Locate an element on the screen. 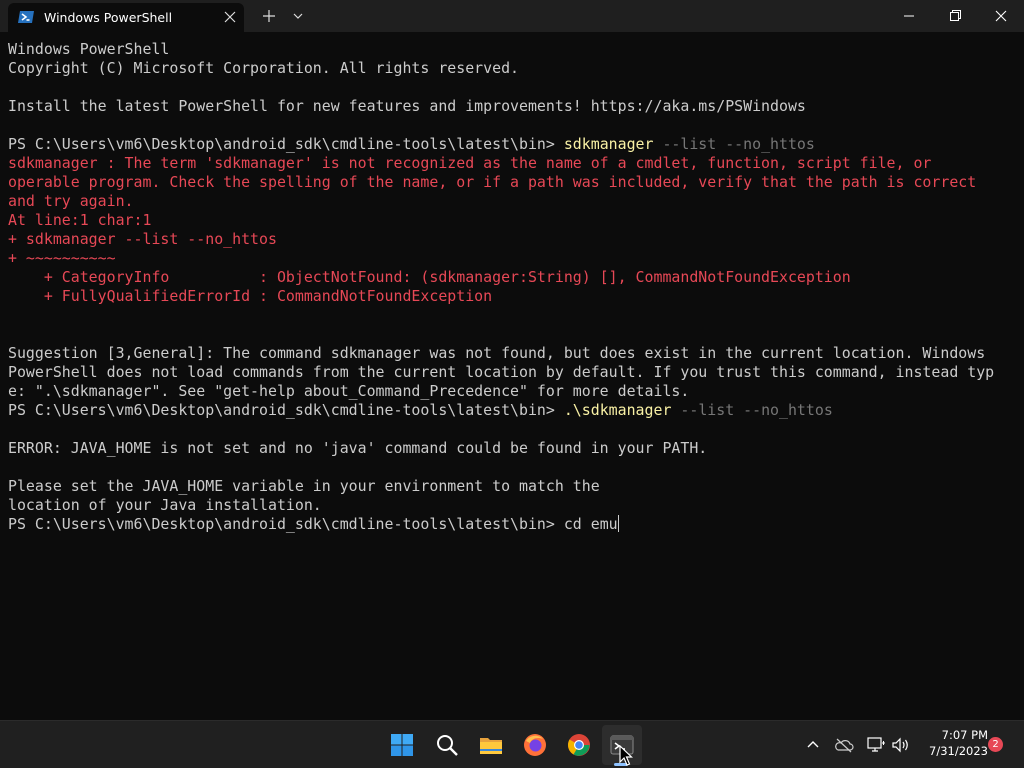  command-name: .\sdkmanager is located at coordinates (617, 410).